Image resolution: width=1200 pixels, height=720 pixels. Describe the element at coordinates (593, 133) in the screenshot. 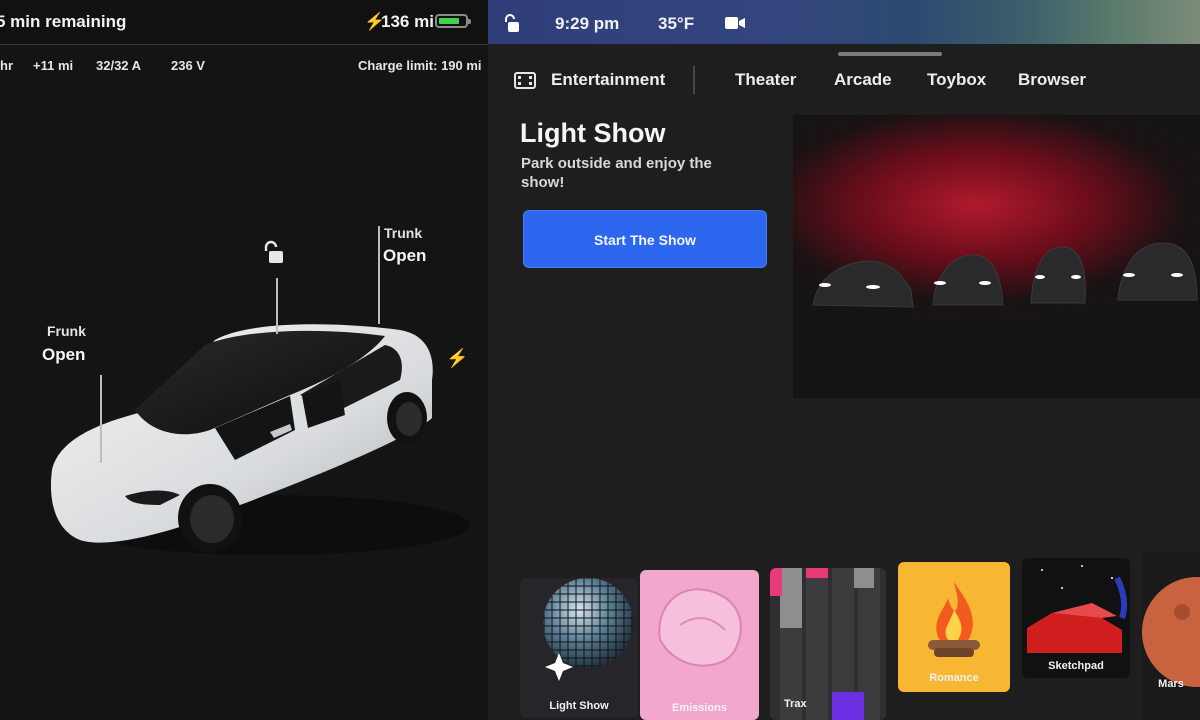

I see `feature-title: Light Show` at that location.